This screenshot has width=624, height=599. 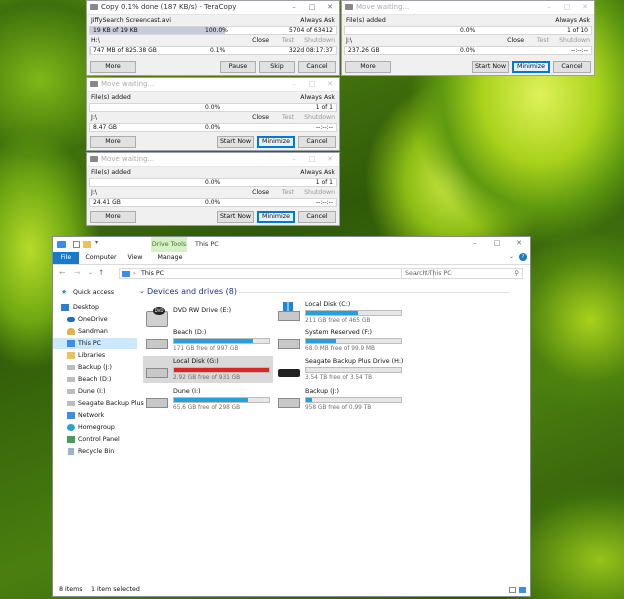 What do you see at coordinates (95, 415) in the screenshot?
I see `nav-item-network: Network` at bounding box center [95, 415].